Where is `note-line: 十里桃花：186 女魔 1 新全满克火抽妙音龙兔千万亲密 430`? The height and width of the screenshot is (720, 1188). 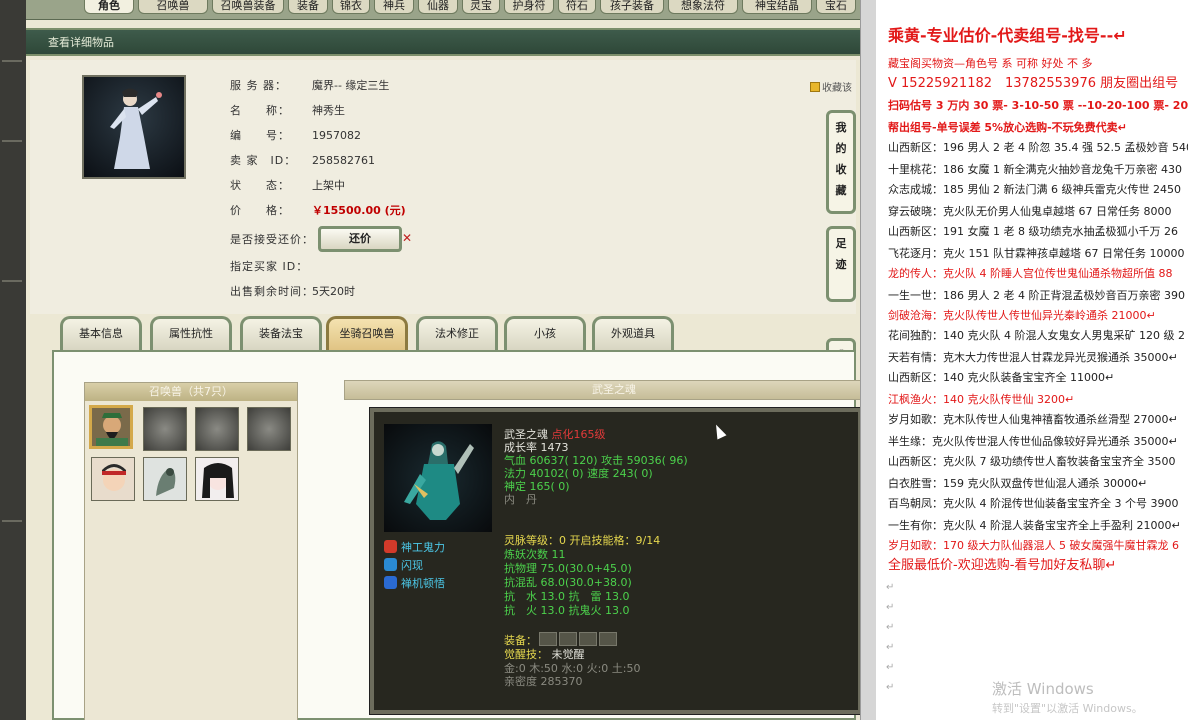 note-line: 十里桃花：186 女魔 1 新全满克火抽妙音龙兔千万亲密 430 is located at coordinates (1035, 169).